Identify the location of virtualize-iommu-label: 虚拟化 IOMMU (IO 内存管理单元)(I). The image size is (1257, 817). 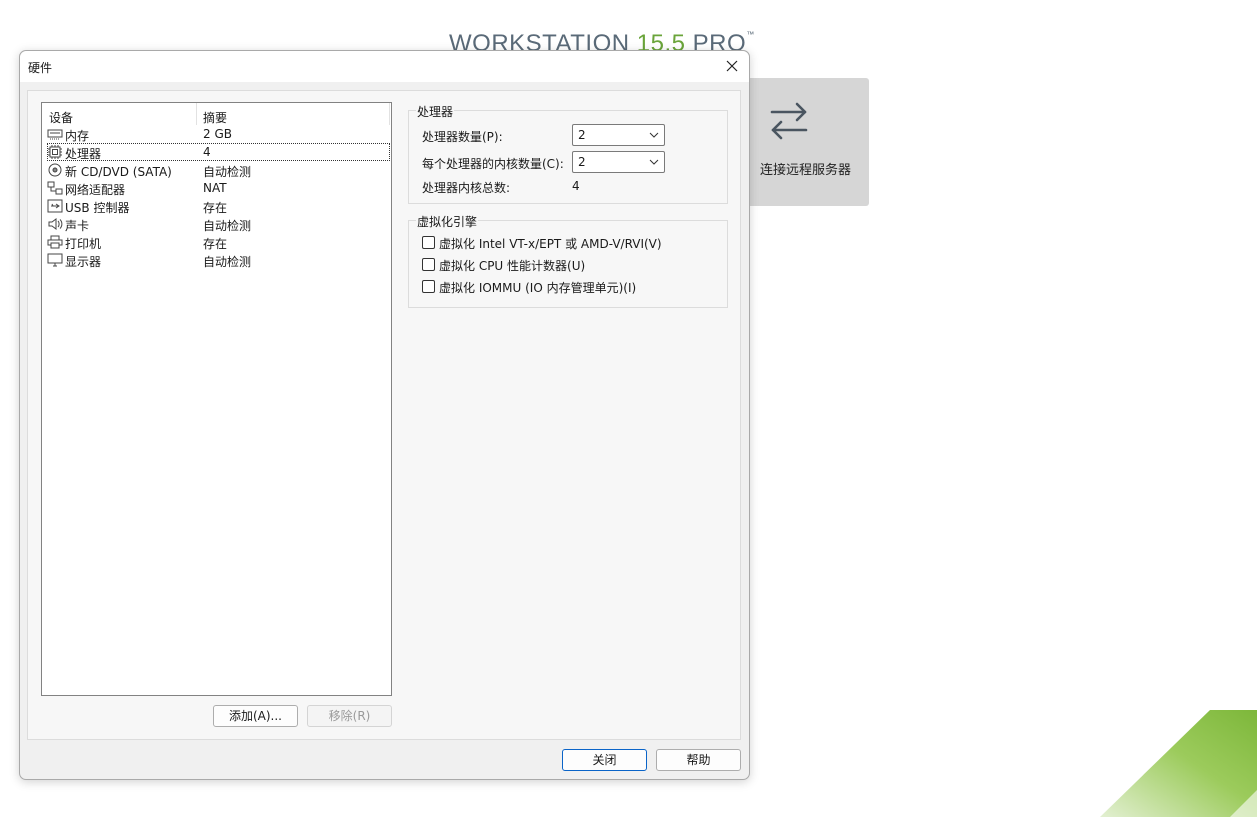
(537, 287).